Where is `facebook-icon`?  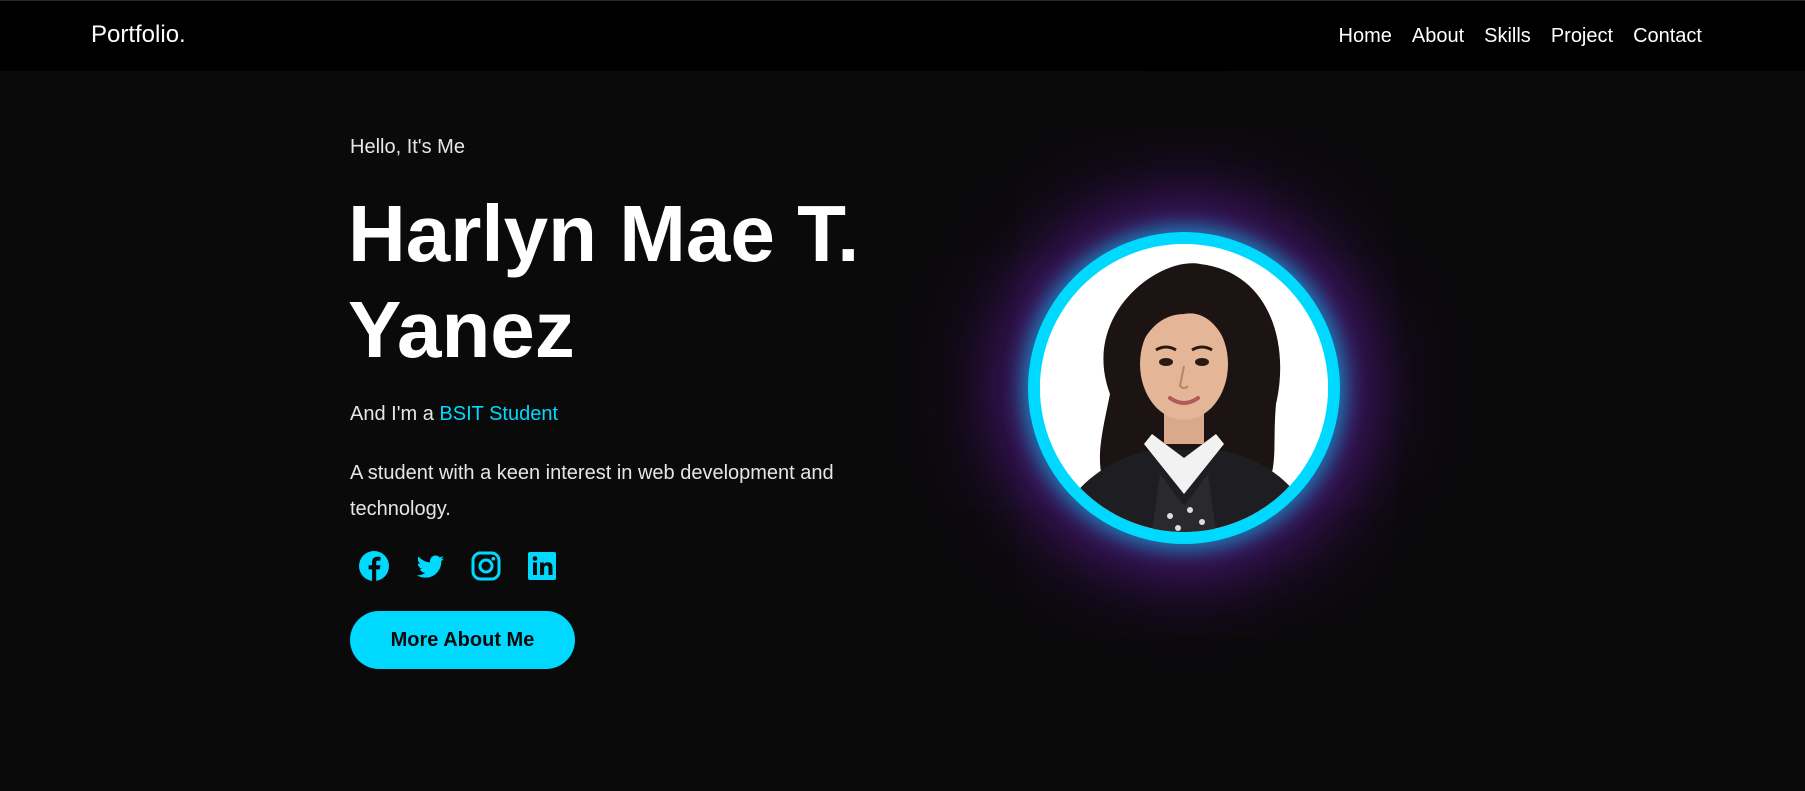
facebook-icon is located at coordinates (374, 566).